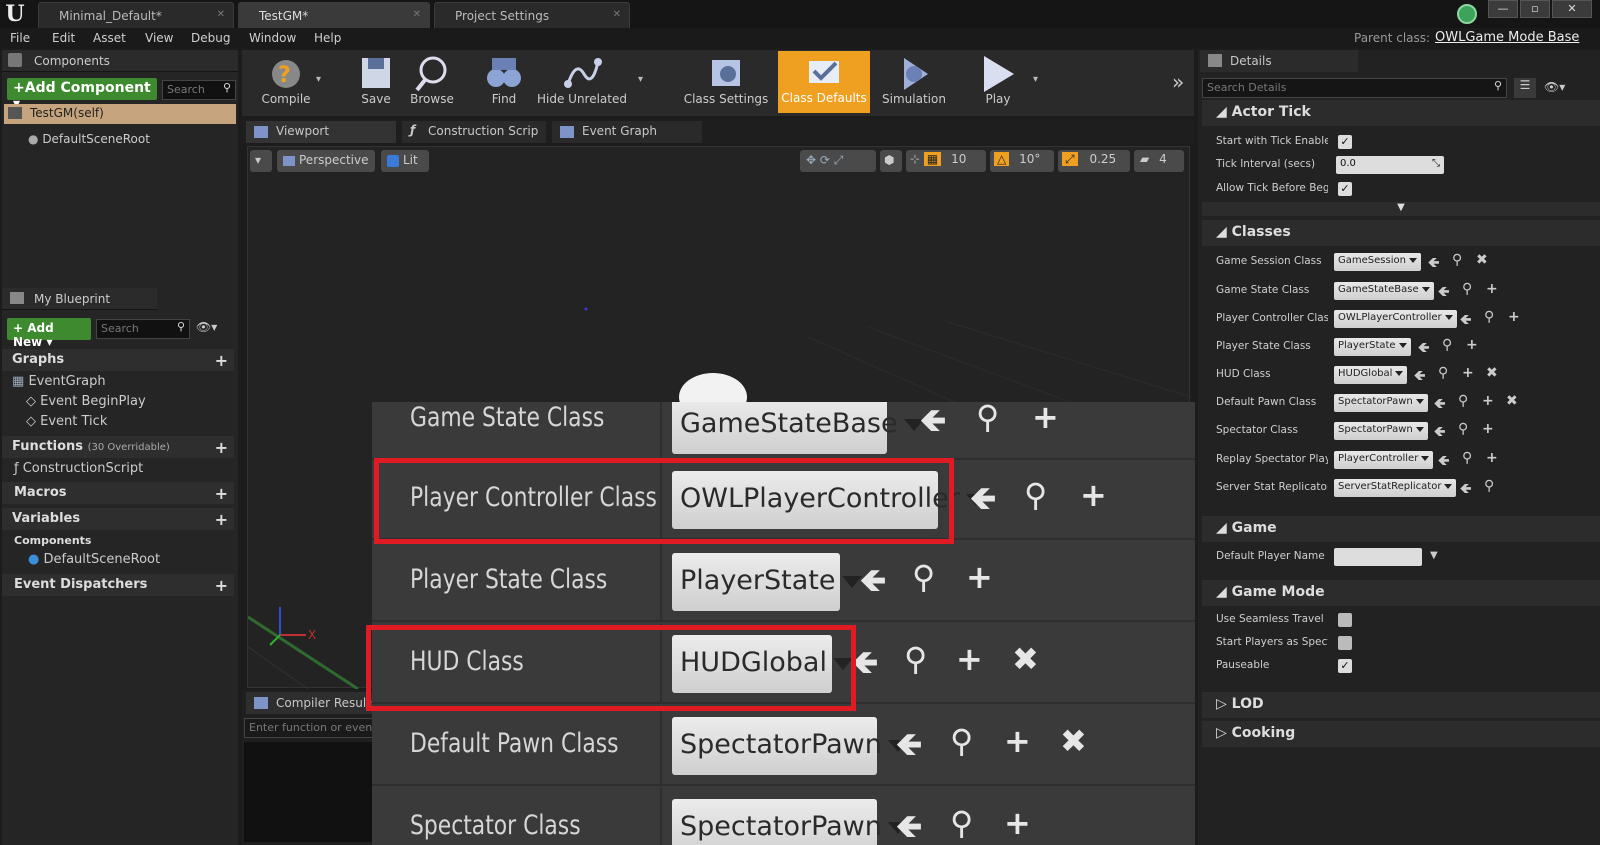 This screenshot has width=1600, height=845. I want to click on advanced-expand-arrow-icon: ▼, so click(1401, 209).